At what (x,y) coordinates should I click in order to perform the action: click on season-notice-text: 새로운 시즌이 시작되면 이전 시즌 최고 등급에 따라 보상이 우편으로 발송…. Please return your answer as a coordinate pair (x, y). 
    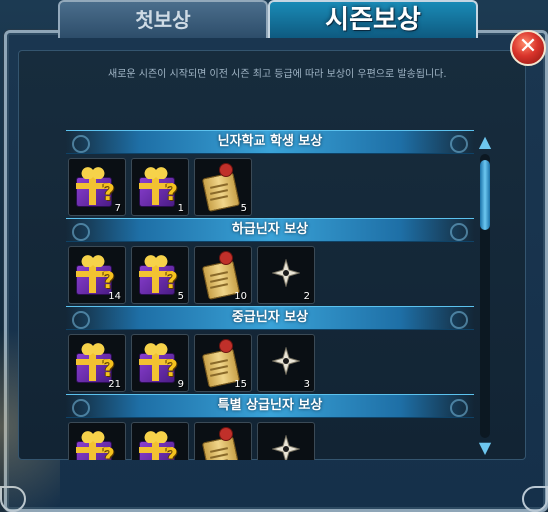
    Looking at the image, I should click on (277, 74).